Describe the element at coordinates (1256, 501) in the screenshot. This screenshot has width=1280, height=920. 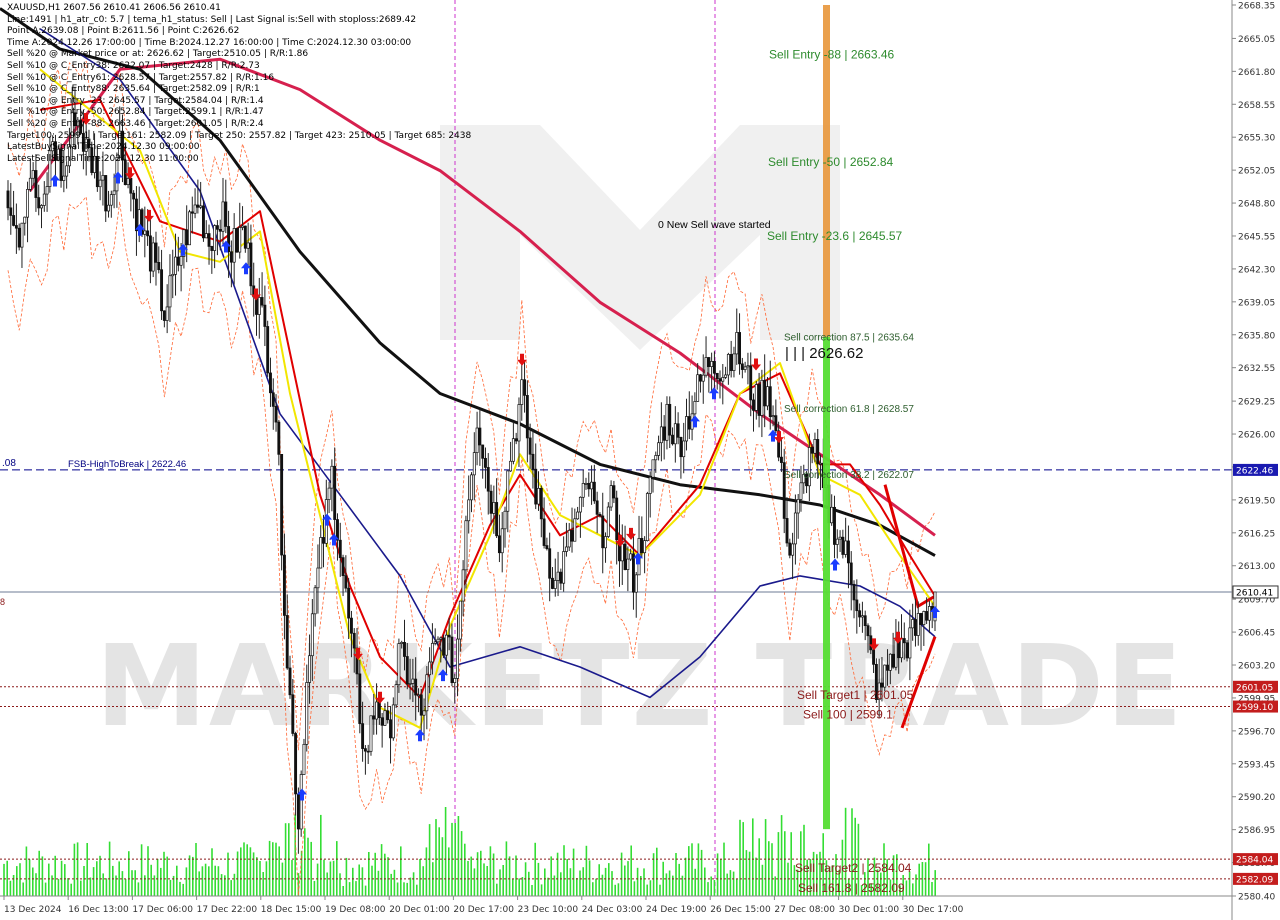
I see `y-tick-label: 2619.50` at that location.